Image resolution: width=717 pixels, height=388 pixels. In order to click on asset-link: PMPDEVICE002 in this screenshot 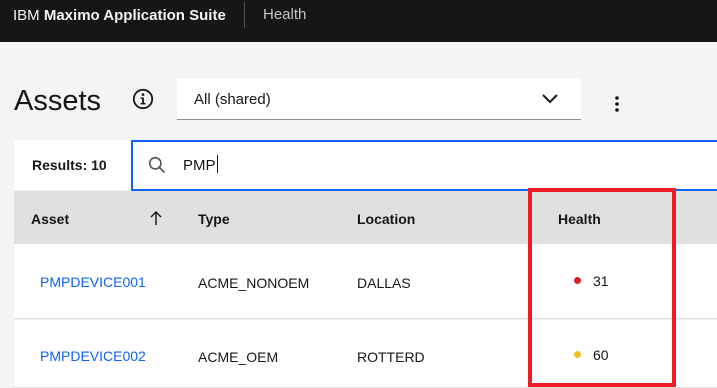, I will do `click(93, 356)`.